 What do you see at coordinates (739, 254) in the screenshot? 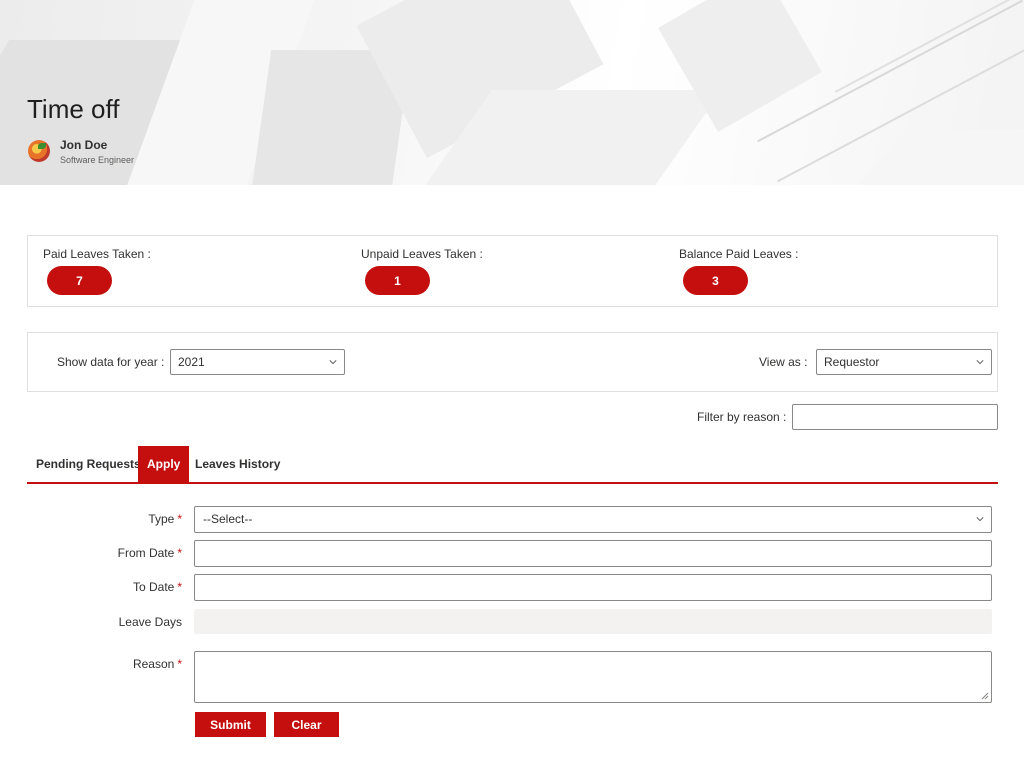
I see `balance-leaves-label: Balance Paid Leaves :` at bounding box center [739, 254].